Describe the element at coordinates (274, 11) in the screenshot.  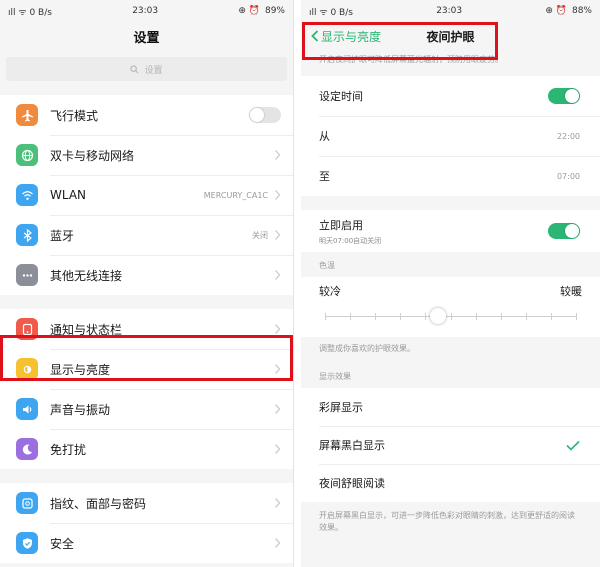
I see `battery-level: 89%` at that location.